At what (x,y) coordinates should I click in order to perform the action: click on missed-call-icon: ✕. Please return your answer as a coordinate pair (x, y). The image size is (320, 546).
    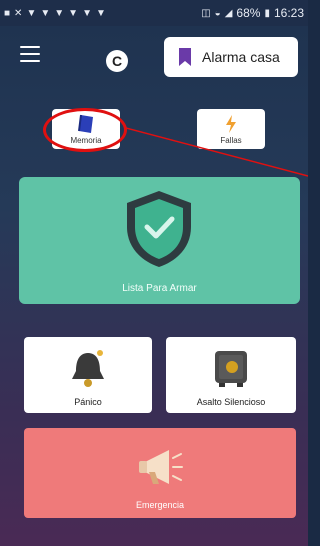
    Looking at the image, I should click on (18, 13).